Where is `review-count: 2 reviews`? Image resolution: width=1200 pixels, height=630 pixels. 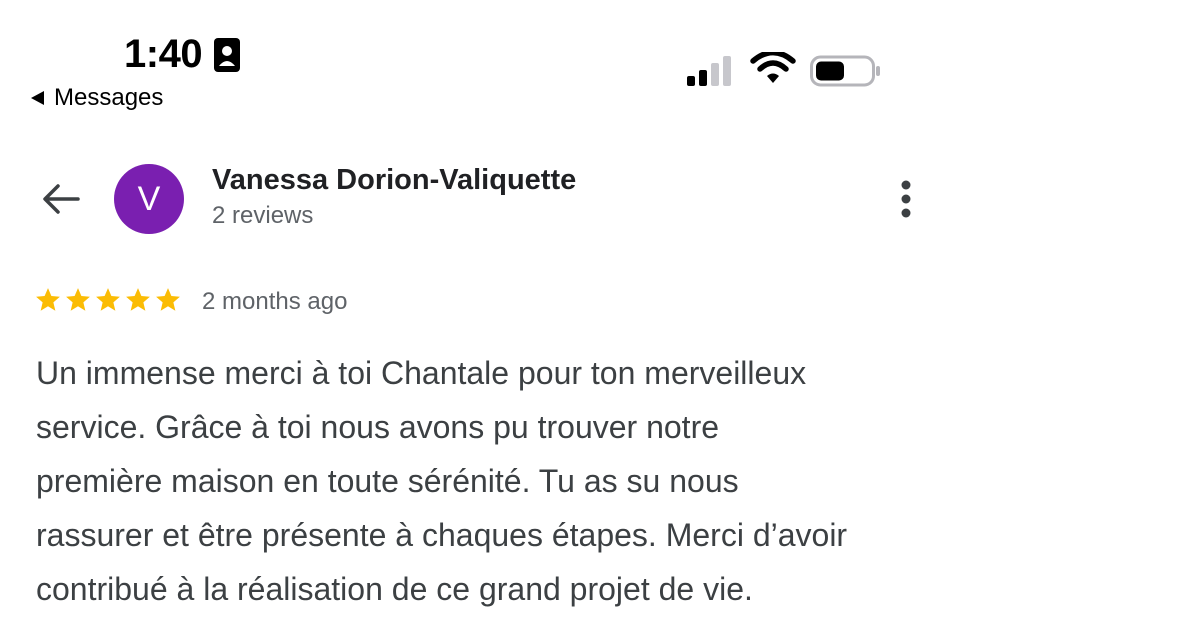
review-count: 2 reviews is located at coordinates (263, 215).